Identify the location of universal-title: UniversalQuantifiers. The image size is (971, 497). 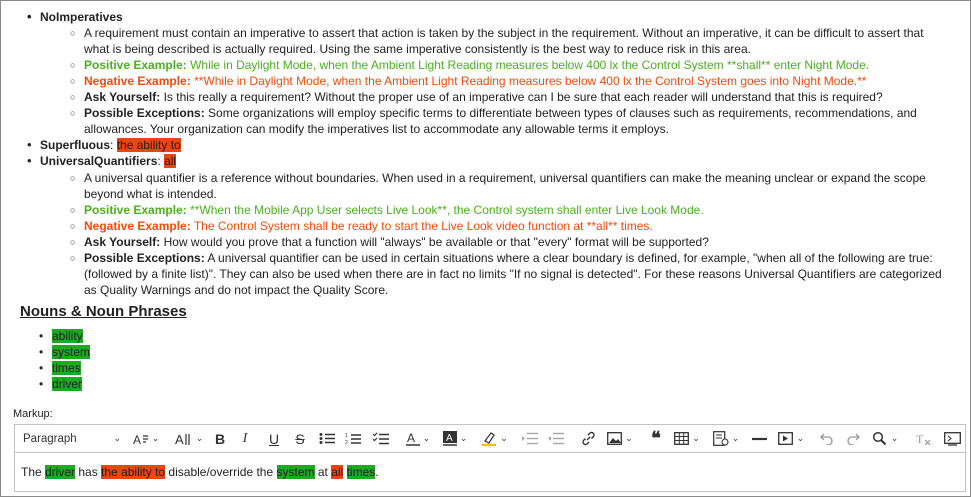
(99, 161).